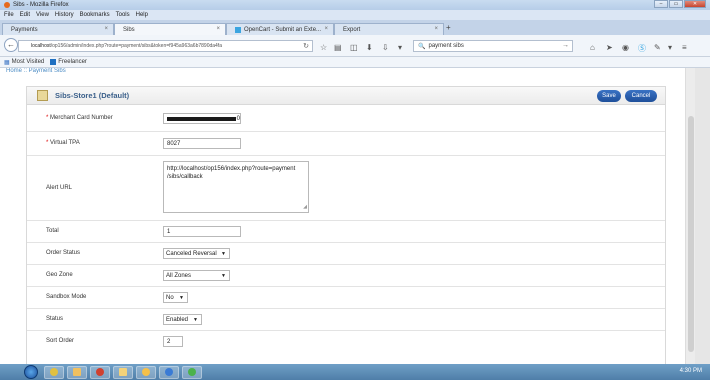 The height and width of the screenshot is (380, 710). I want to click on window-title: Sibs - Mozilla Firefox, so click(41, 5).